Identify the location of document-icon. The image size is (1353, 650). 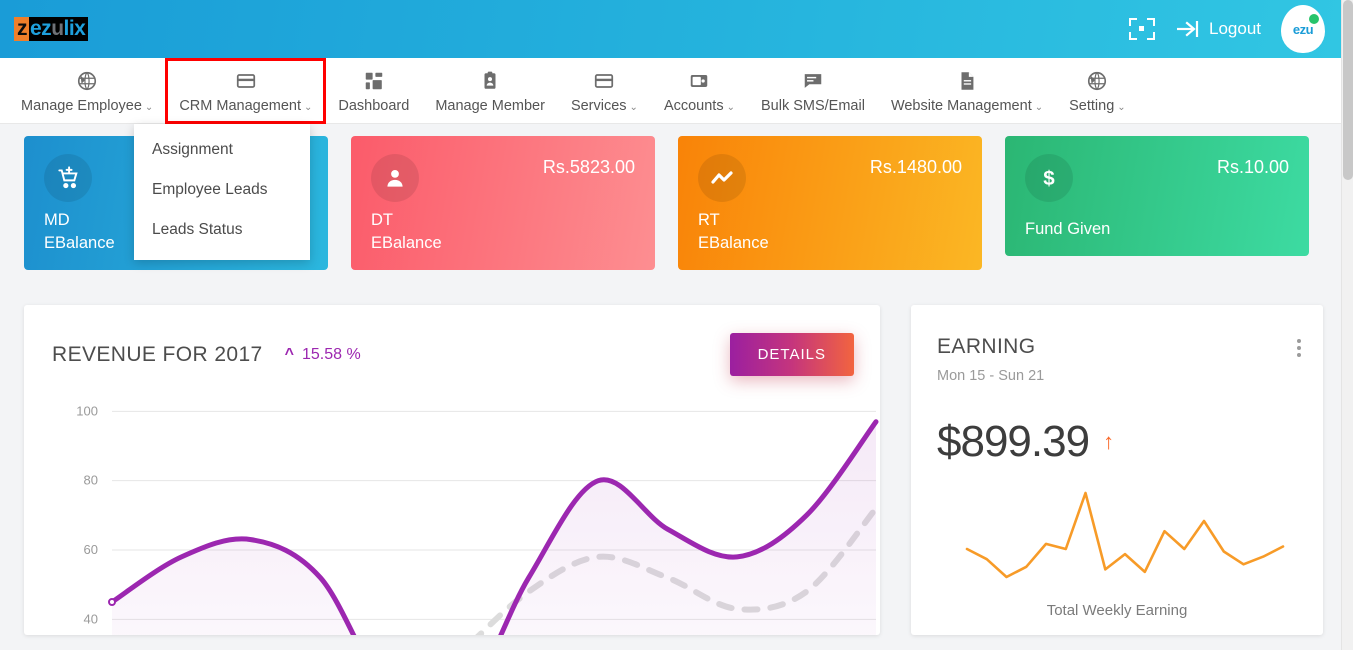
(967, 81).